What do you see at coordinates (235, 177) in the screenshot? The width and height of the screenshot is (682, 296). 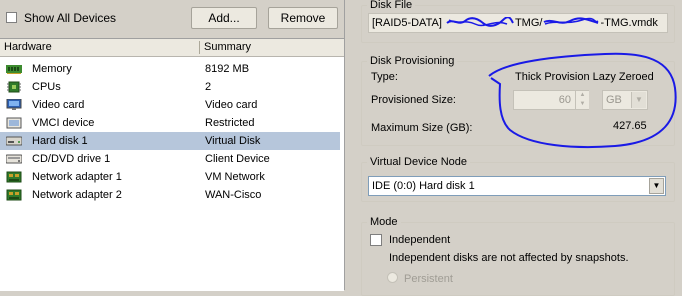 I see `hardware-summary: VM Network` at bounding box center [235, 177].